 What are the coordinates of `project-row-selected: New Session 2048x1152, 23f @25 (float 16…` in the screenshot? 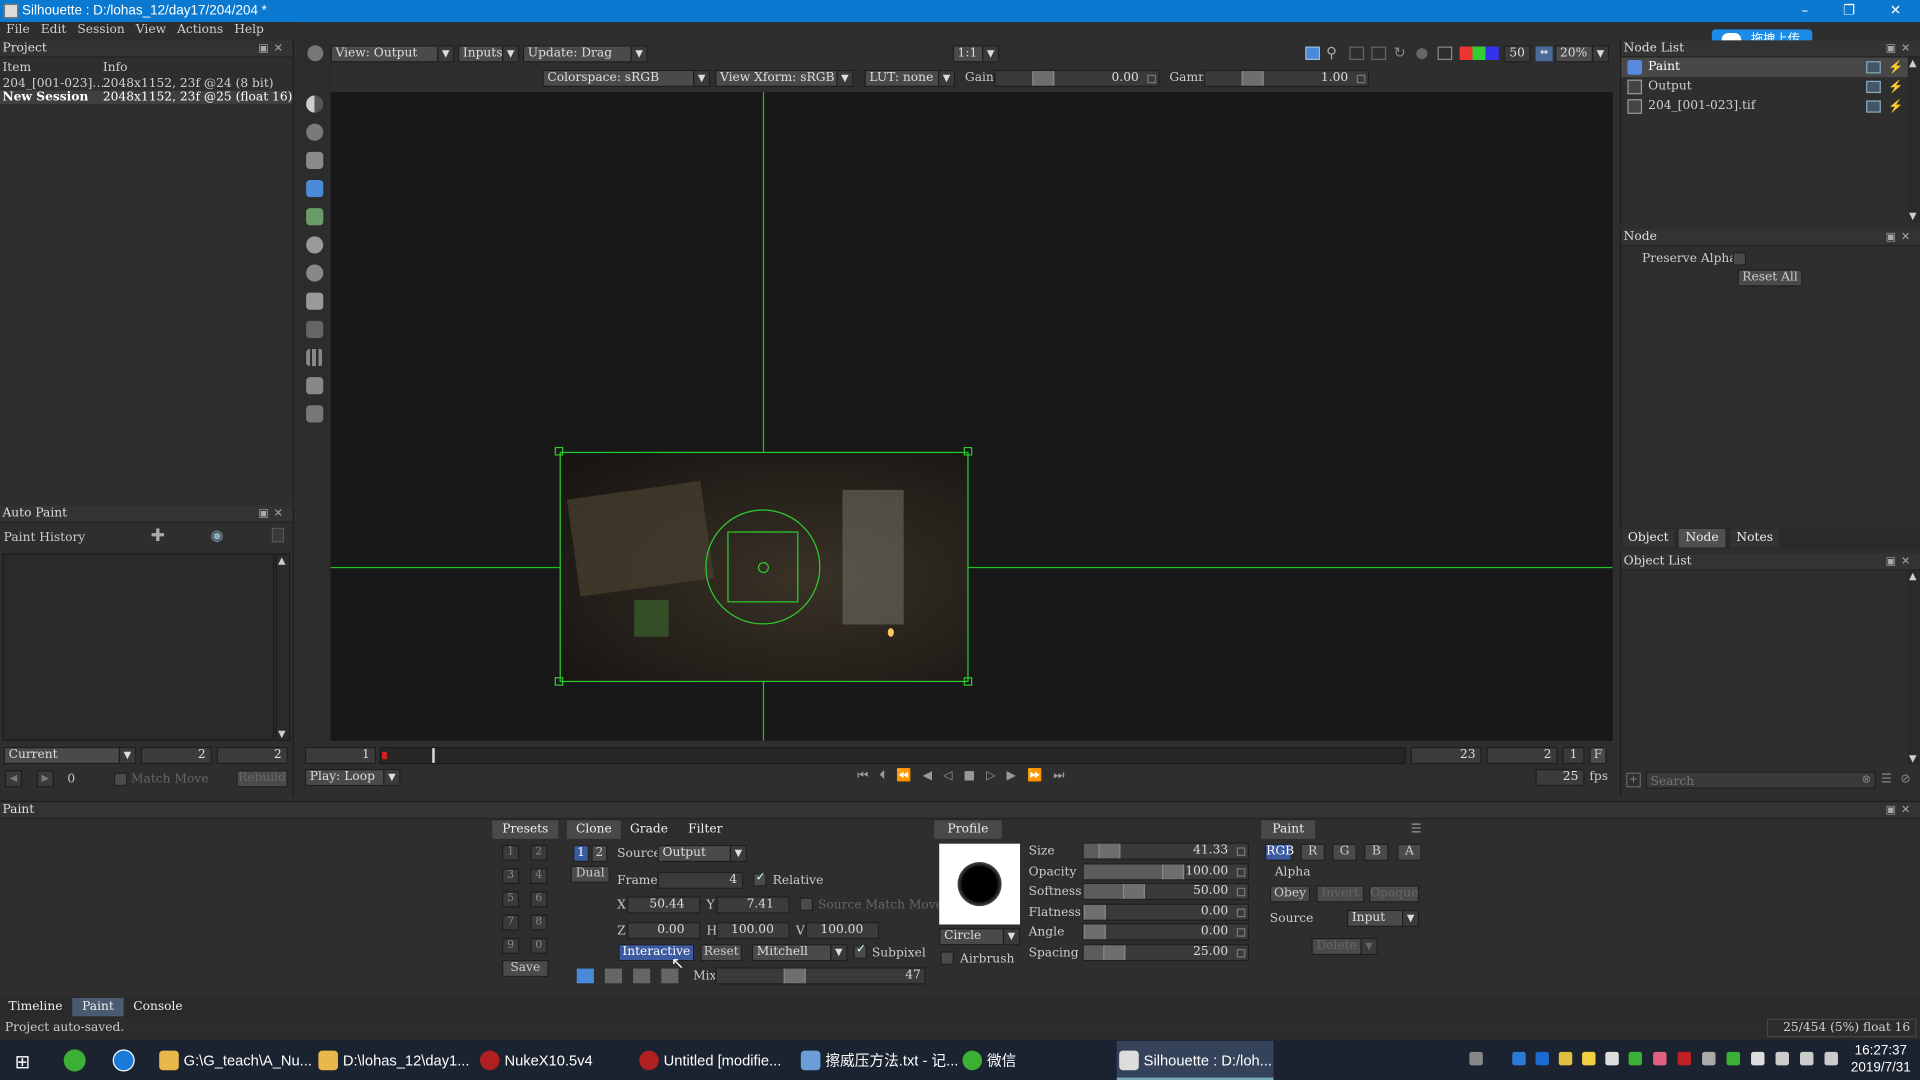 It's located at (146, 97).